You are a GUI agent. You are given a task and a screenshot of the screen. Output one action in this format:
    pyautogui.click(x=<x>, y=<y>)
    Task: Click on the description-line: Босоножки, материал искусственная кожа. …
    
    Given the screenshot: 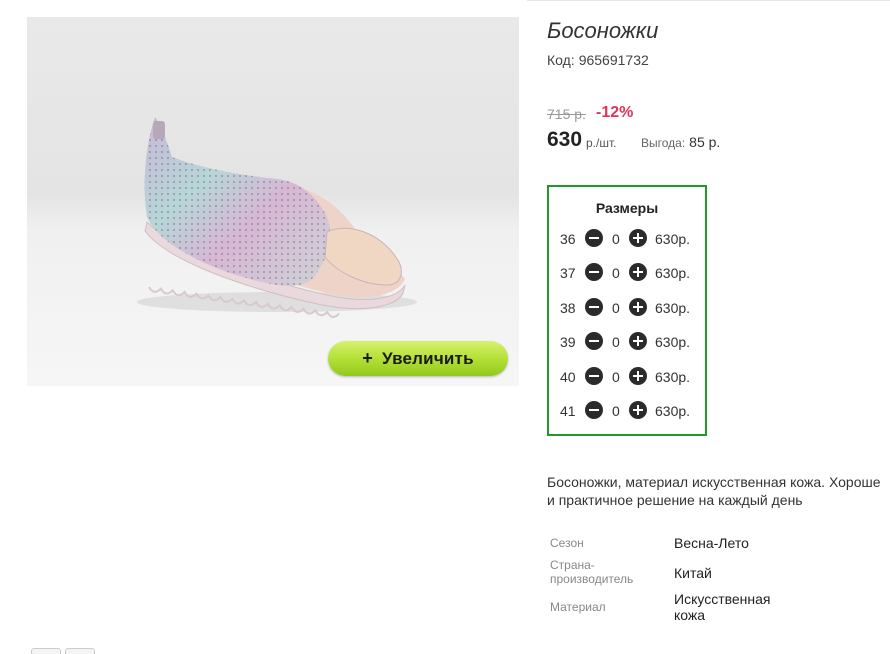 What is the action you would take?
    pyautogui.click(x=714, y=482)
    